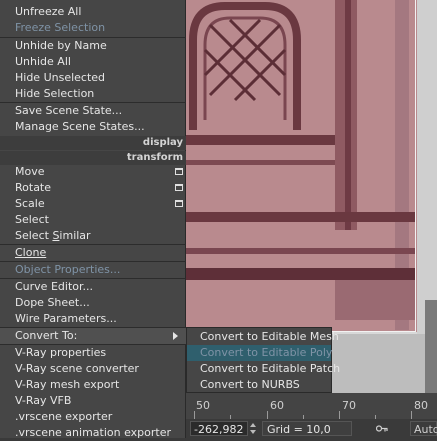 The height and width of the screenshot is (441, 437). Describe the element at coordinates (423, 428) in the screenshot. I see `auto-key-button: Auto` at that location.